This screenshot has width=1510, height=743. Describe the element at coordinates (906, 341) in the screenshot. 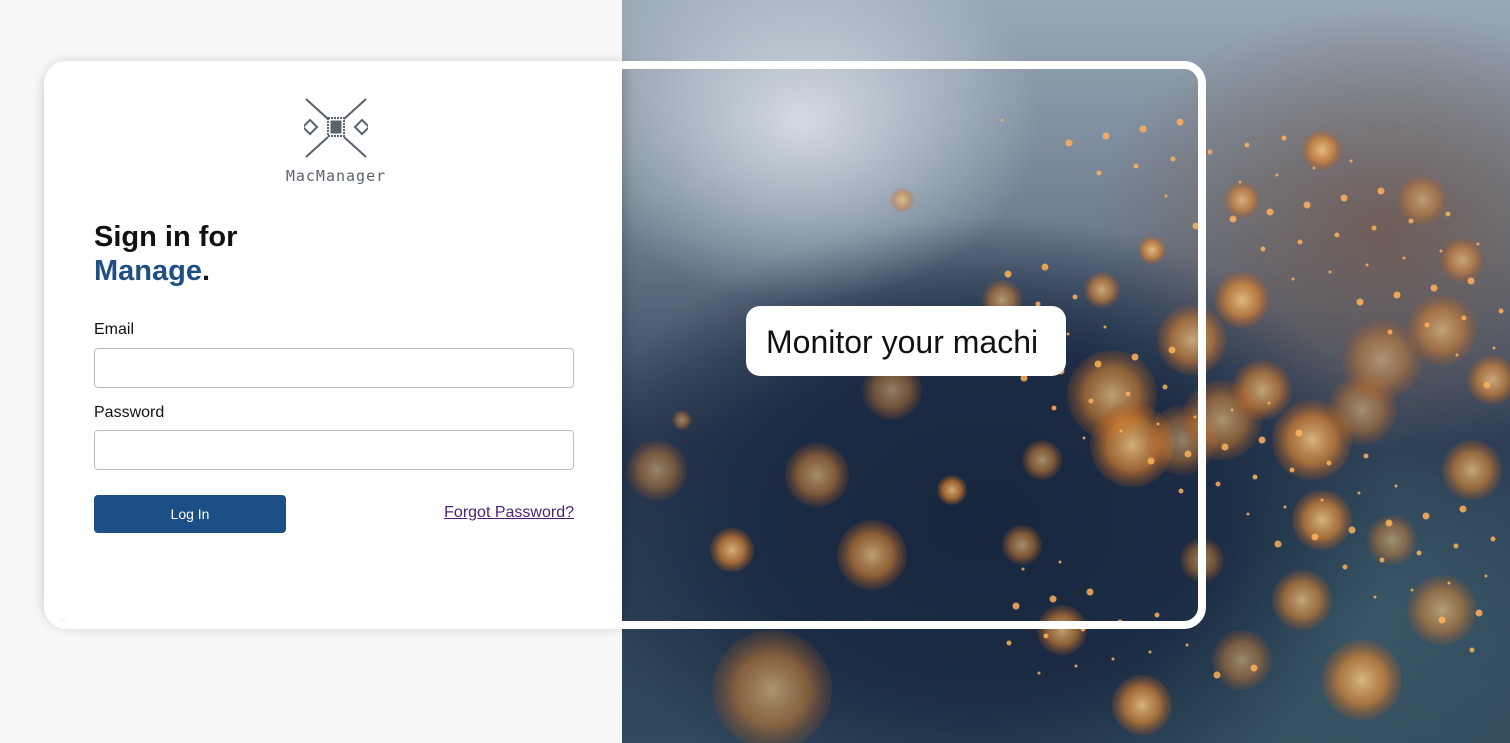

I see `hero-tagline: Monitor your machi` at that location.